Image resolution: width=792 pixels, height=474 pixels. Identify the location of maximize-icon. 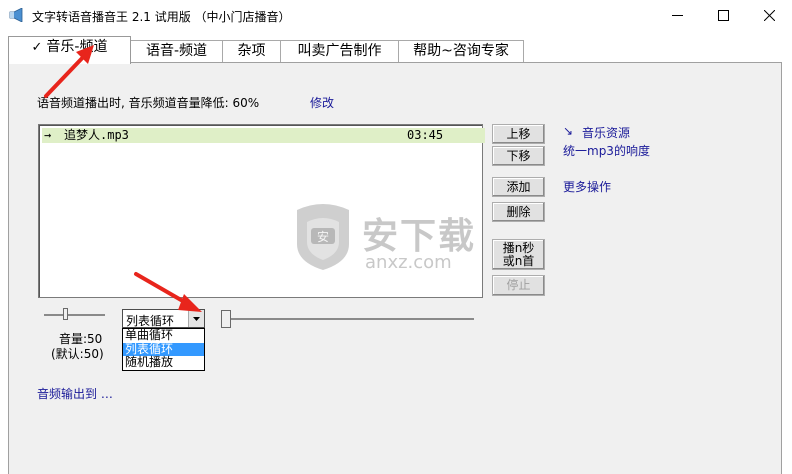
(723, 15).